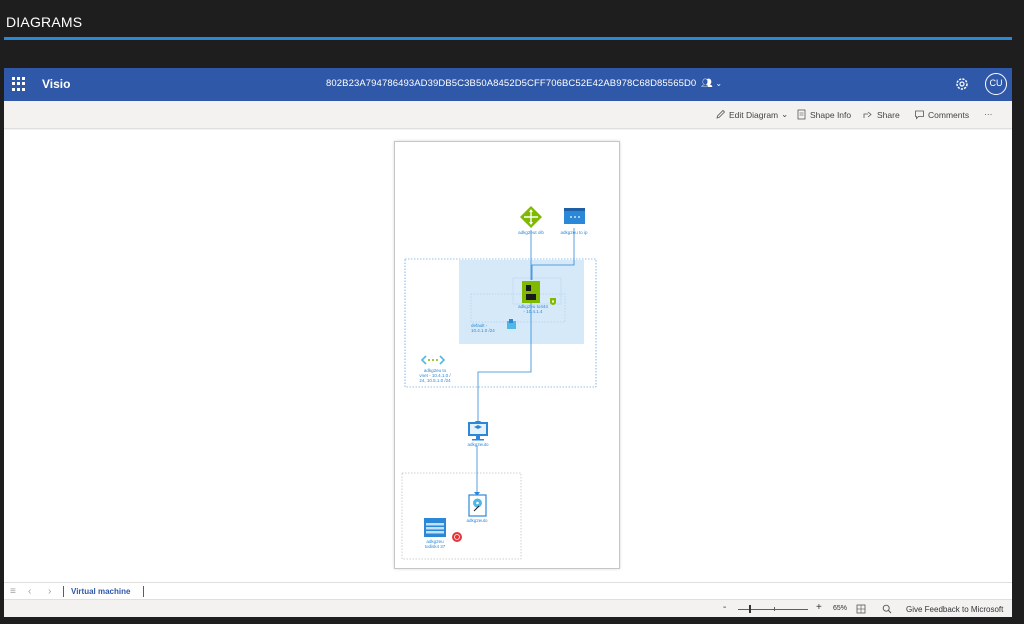 The width and height of the screenshot is (1024, 624). Describe the element at coordinates (435, 527) in the screenshot. I see `storage-account-icon` at that location.